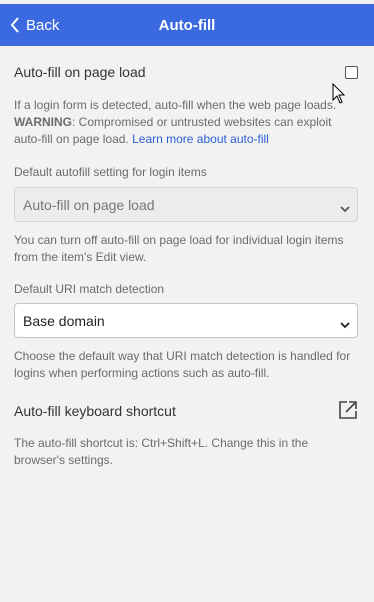 The image size is (374, 602). I want to click on chevron-left-icon, so click(15, 25).